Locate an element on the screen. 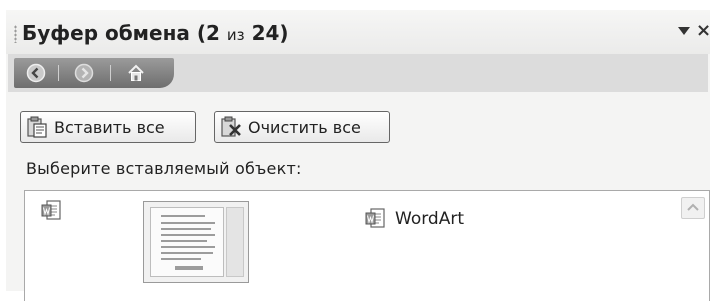 The width and height of the screenshot is (716, 301). navigation-button-group is located at coordinates (94, 73).